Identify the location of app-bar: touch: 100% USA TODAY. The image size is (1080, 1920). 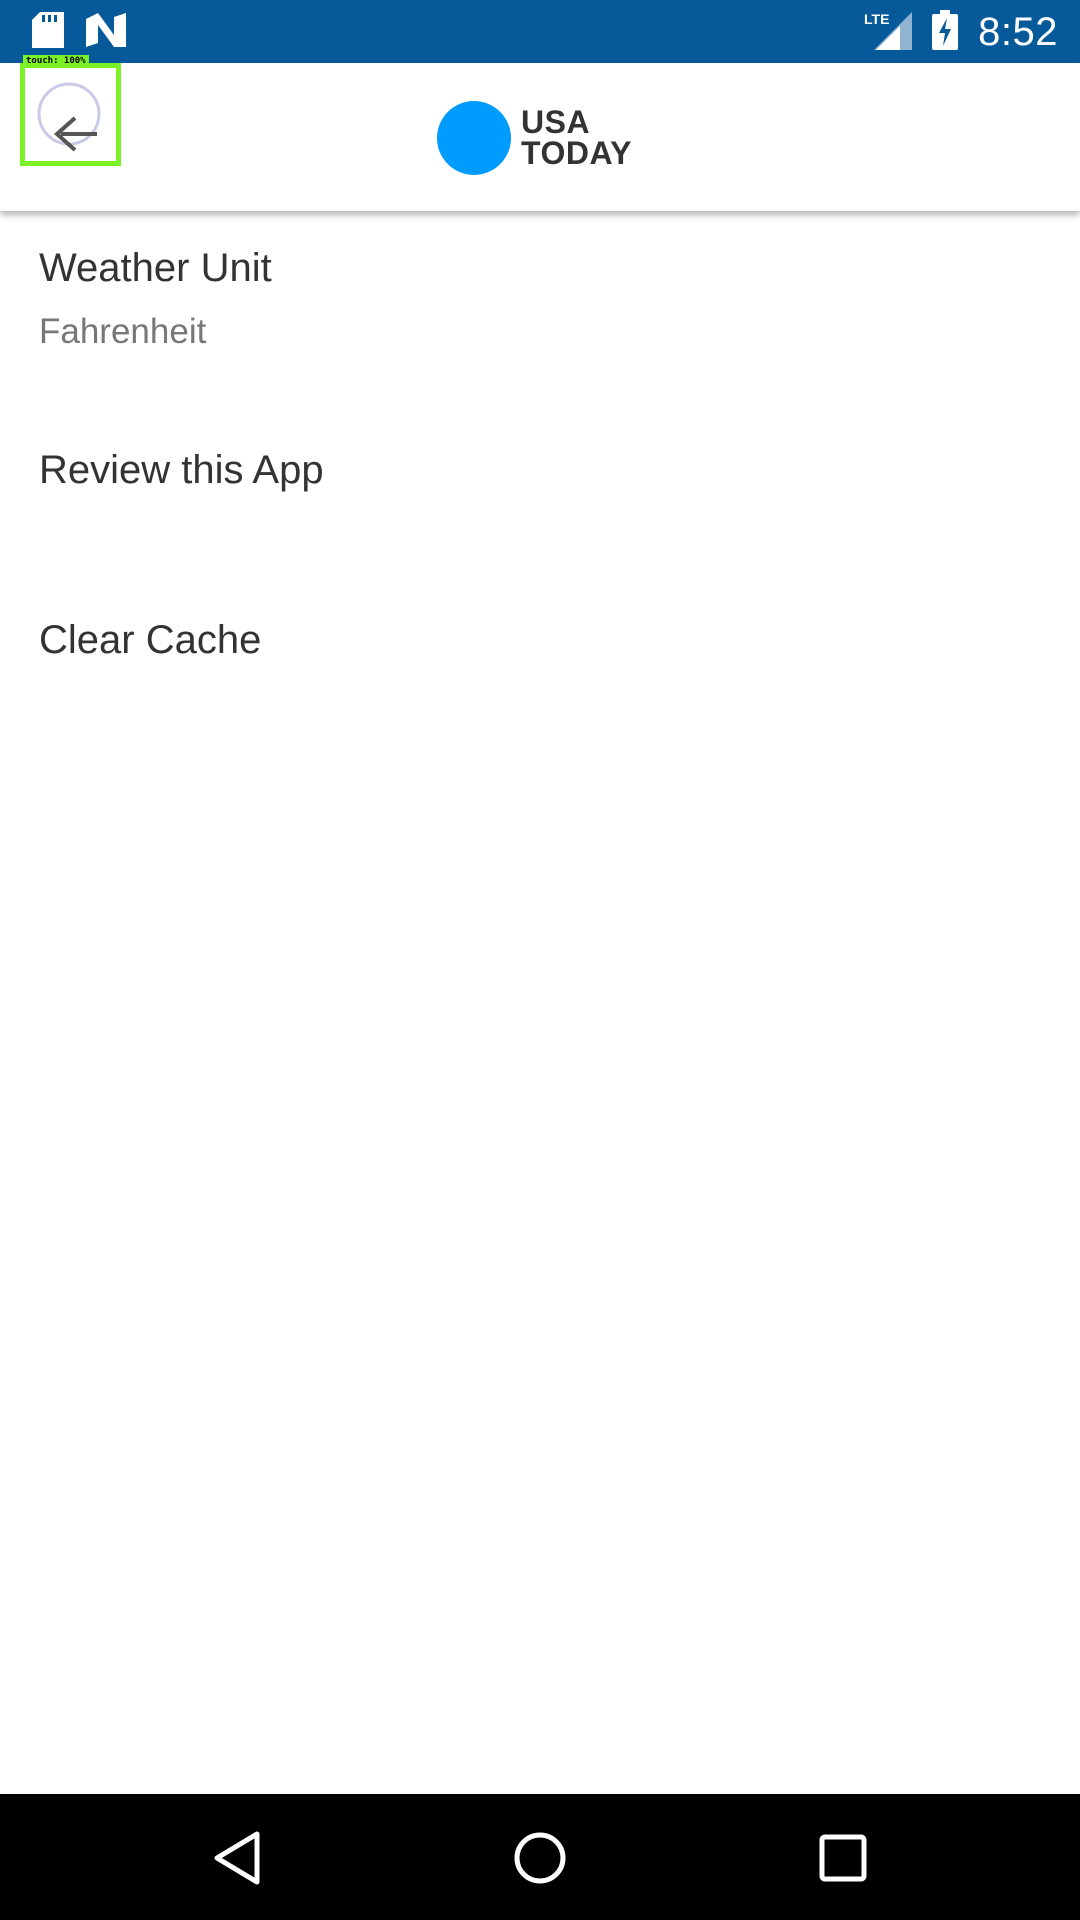
(540, 133).